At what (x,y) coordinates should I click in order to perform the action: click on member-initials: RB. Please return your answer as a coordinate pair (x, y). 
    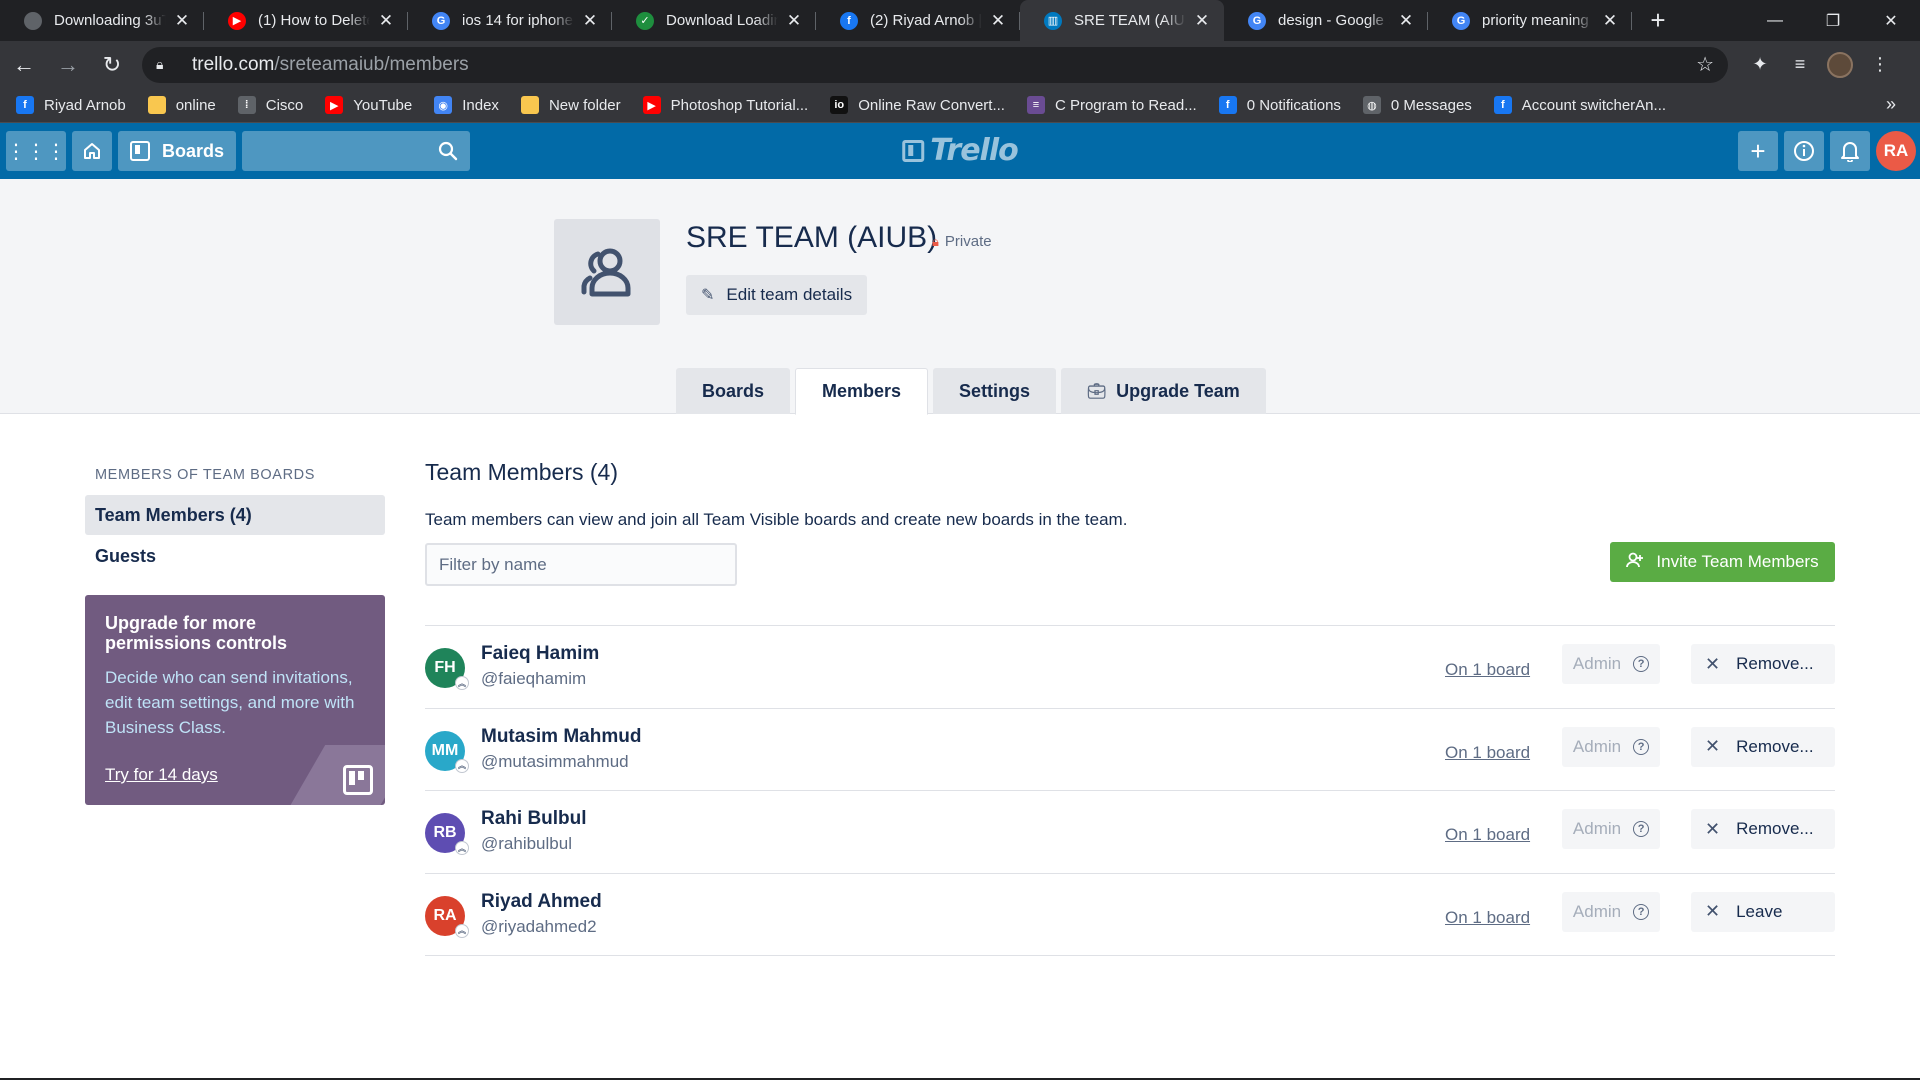
    Looking at the image, I should click on (445, 832).